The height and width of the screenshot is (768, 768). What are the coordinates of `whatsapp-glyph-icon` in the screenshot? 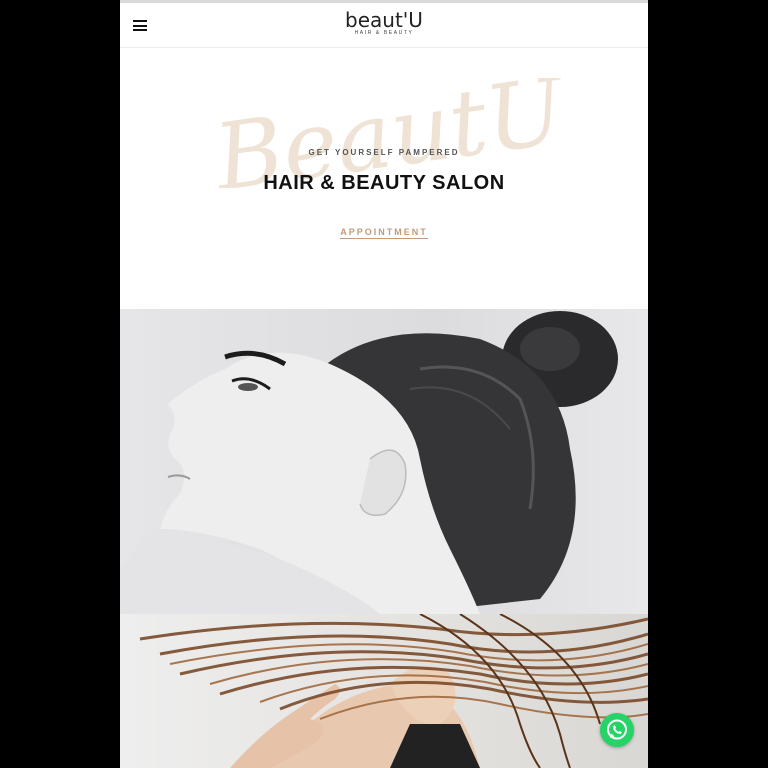 It's located at (617, 729).